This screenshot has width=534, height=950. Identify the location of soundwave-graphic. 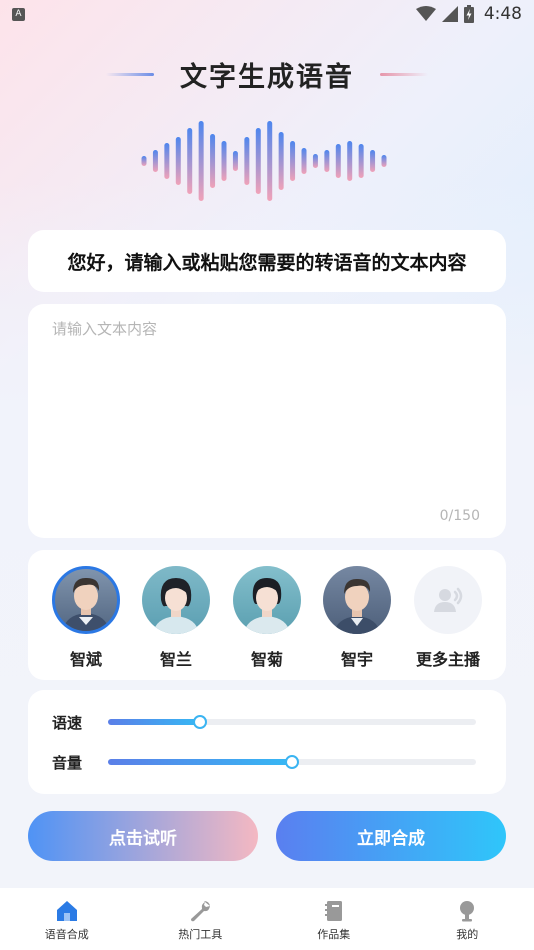
(264, 161).